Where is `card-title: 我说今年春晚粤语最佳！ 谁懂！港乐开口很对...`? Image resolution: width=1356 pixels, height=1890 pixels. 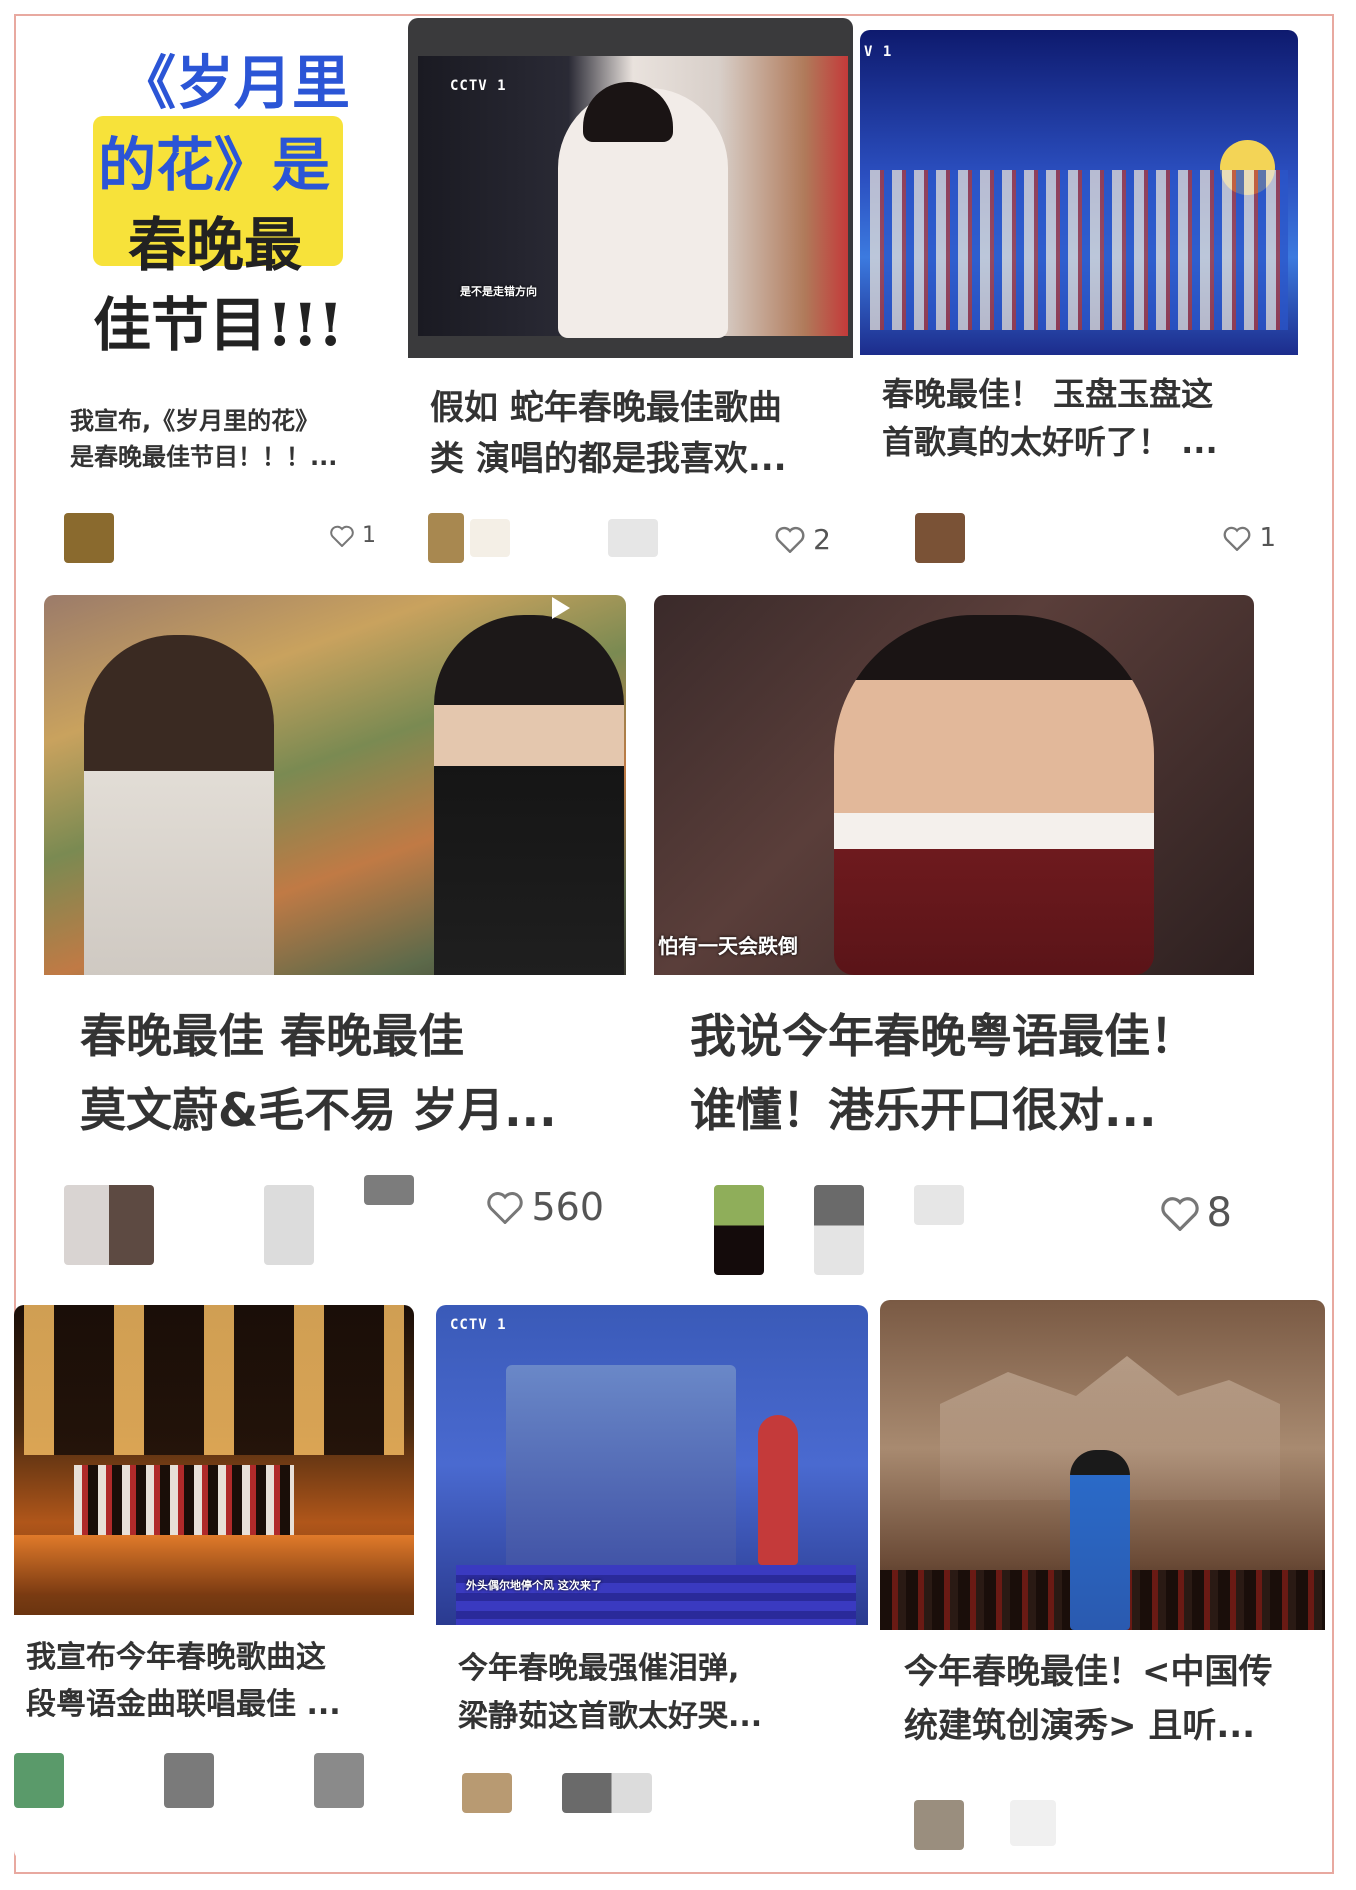 card-title: 我说今年春晚粤语最佳！ 谁懂！港乐开口很对... is located at coordinates (964, 1073).